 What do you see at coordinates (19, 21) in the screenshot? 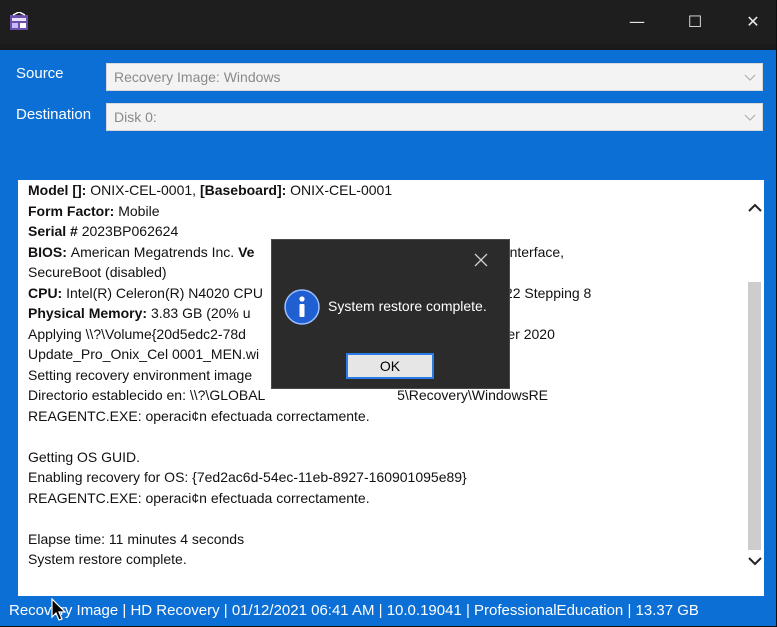
I see `recovery-app-icon` at bounding box center [19, 21].